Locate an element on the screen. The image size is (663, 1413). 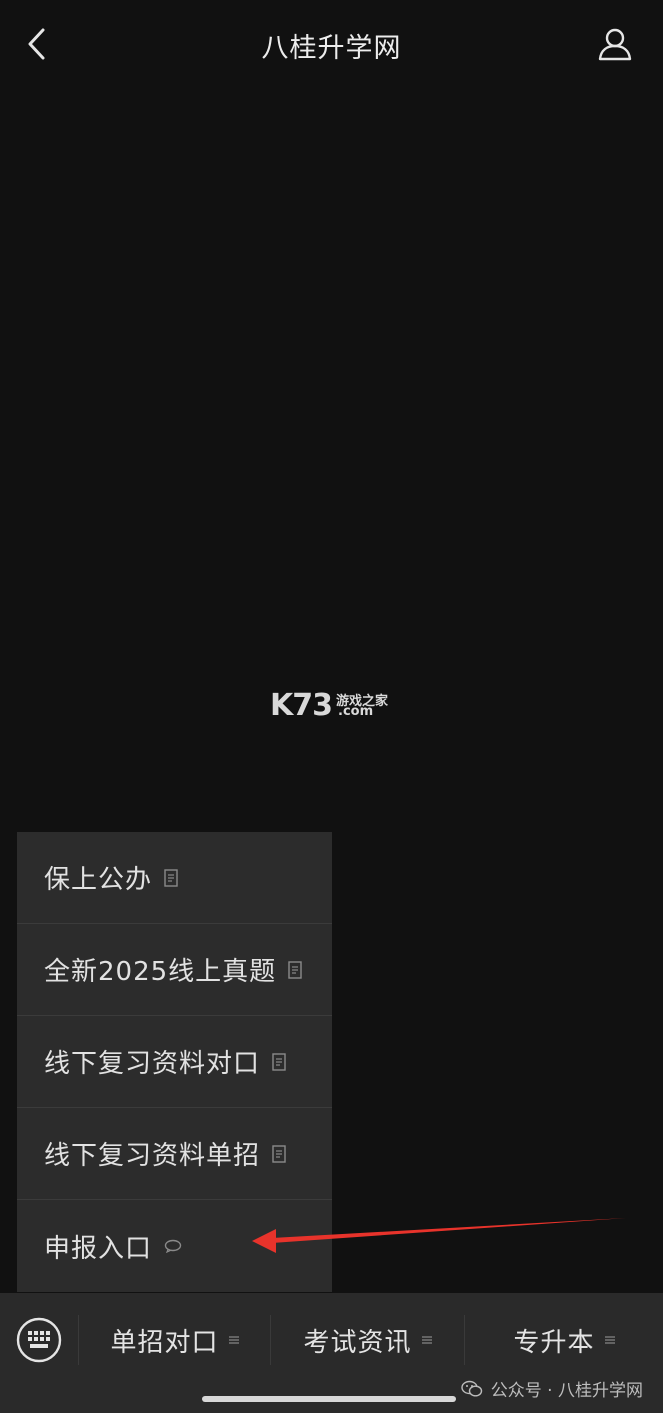
account-caption: 公众号 · 八桂升学网 is located at coordinates (552, 1388).